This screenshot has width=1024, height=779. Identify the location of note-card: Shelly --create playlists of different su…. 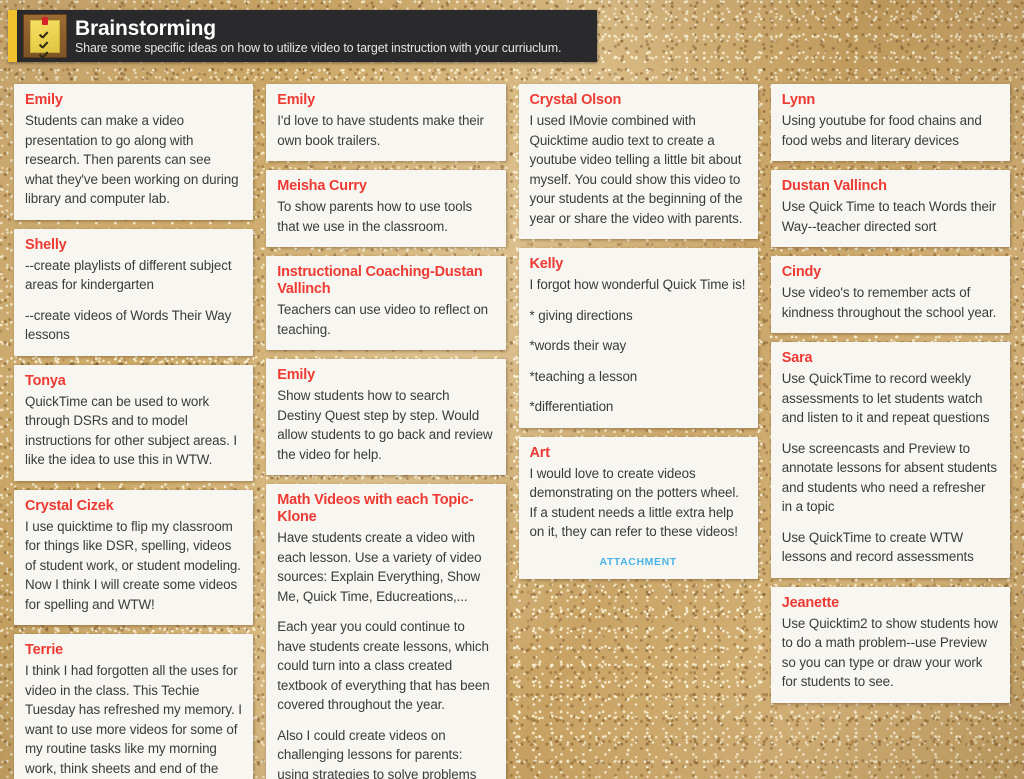
(134, 292).